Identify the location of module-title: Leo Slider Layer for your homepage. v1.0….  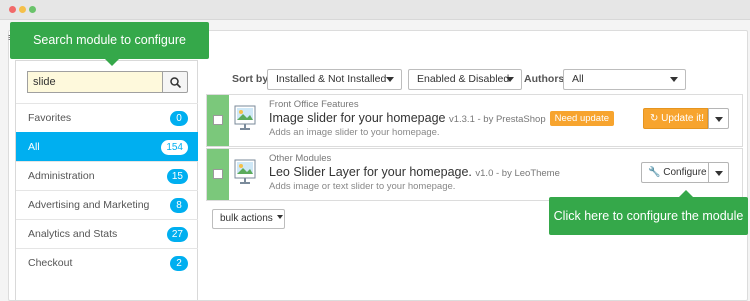
(414, 172).